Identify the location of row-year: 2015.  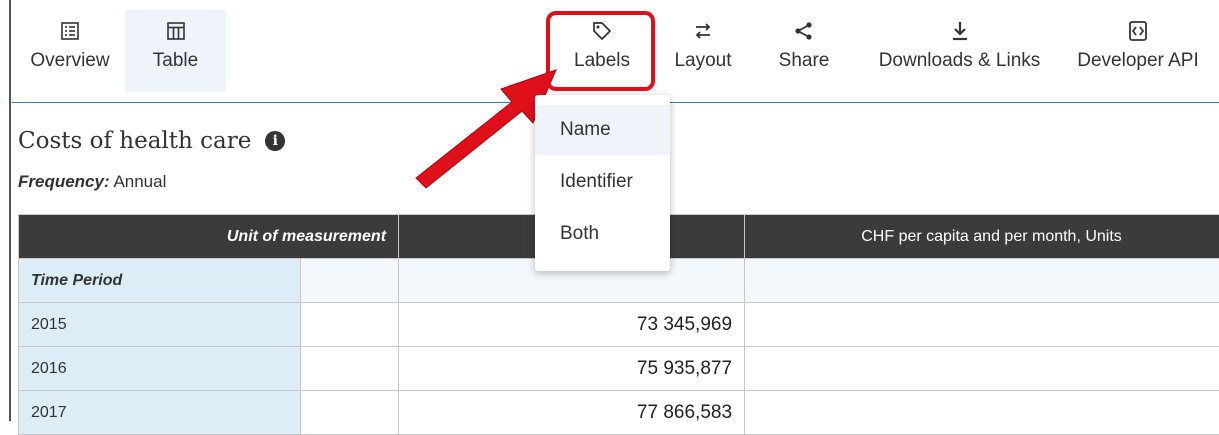
(160, 325).